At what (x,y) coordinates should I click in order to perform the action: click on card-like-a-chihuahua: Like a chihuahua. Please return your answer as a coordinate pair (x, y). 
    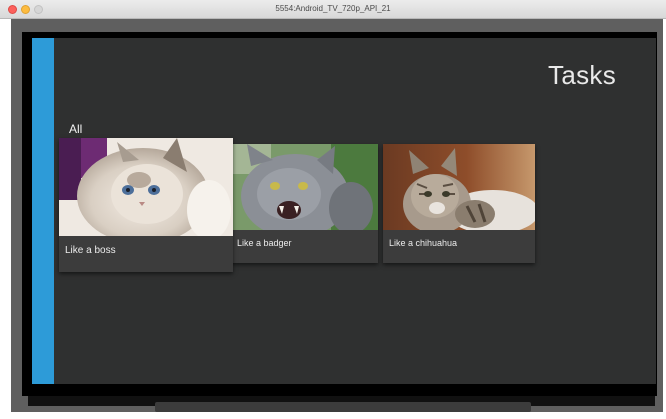
    Looking at the image, I should click on (459, 203).